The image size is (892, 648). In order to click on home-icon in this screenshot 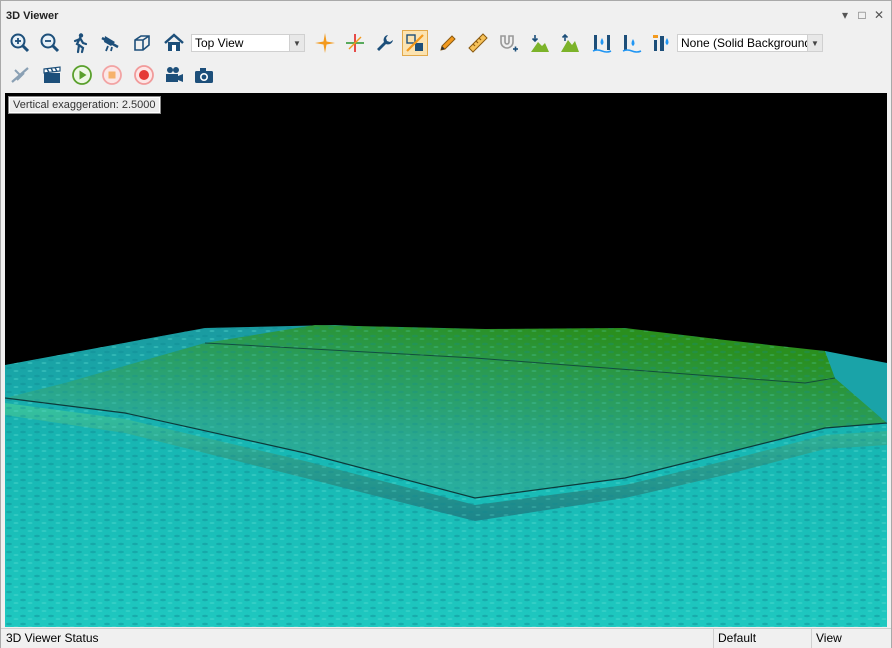, I will do `click(174, 43)`.